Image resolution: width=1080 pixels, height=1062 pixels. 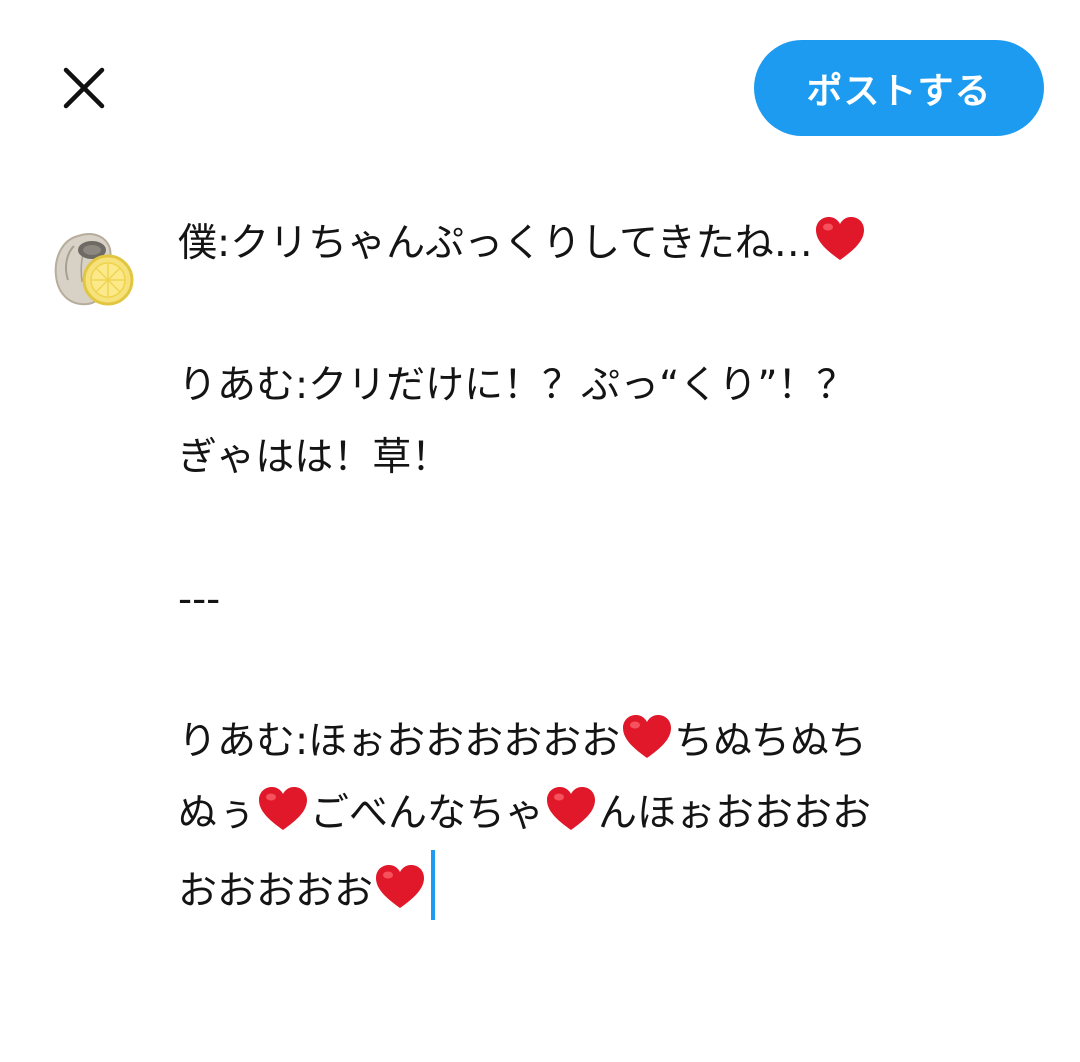 I want to click on draft-line-2: りあむ:クリだけに！？ぷっ“くり”！？, so click(x=517, y=385).